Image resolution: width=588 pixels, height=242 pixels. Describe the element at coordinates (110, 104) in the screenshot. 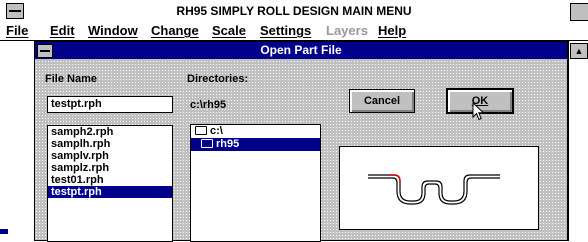

I see `file-name-input: testpt.rph` at that location.